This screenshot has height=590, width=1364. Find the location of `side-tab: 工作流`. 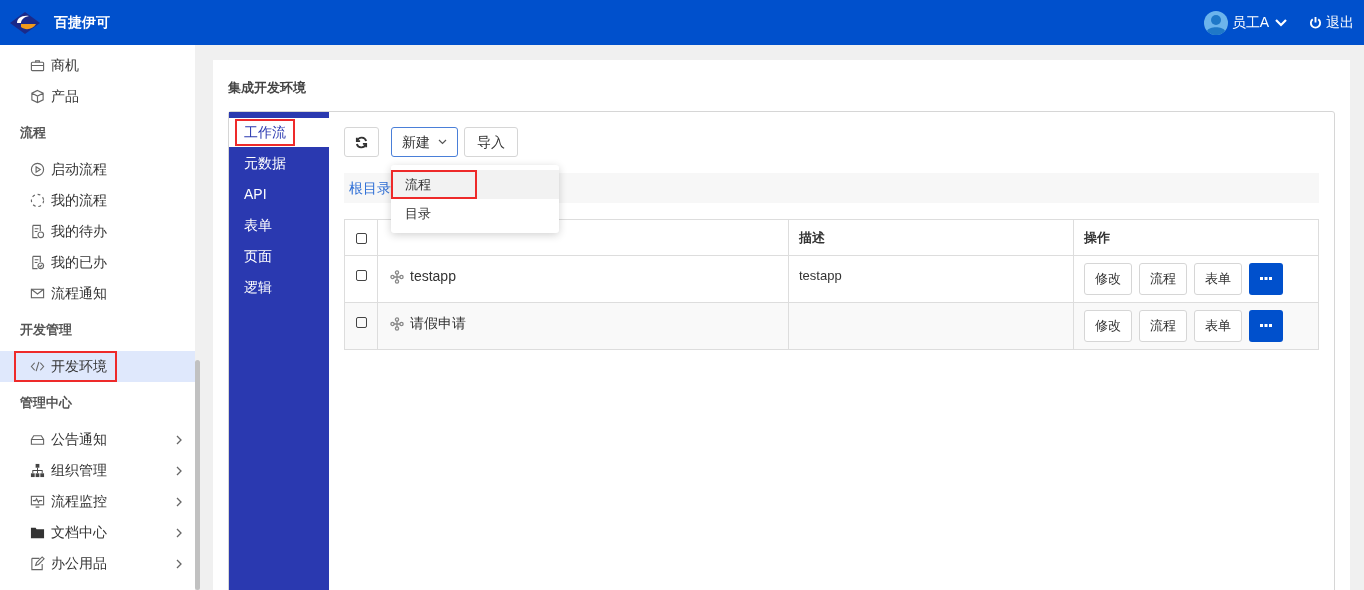

side-tab: 工作流 is located at coordinates (279, 132).